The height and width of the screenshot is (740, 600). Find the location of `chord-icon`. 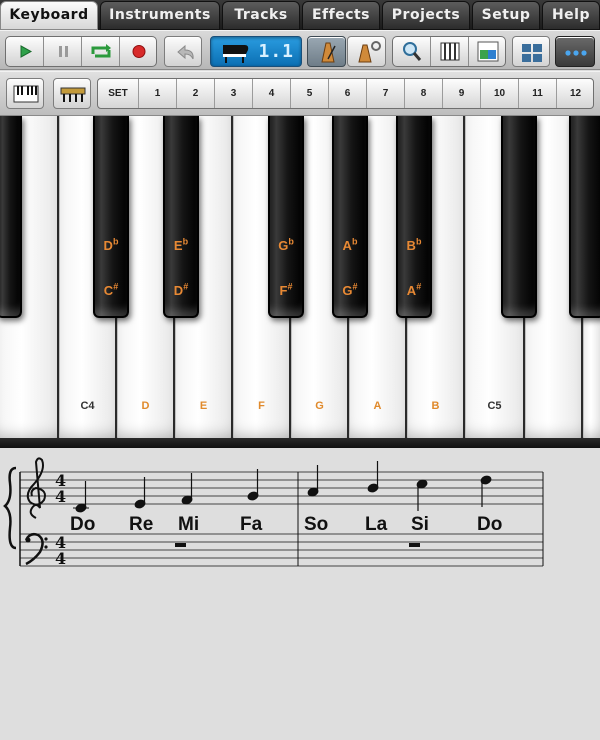

chord-icon is located at coordinates (488, 51).